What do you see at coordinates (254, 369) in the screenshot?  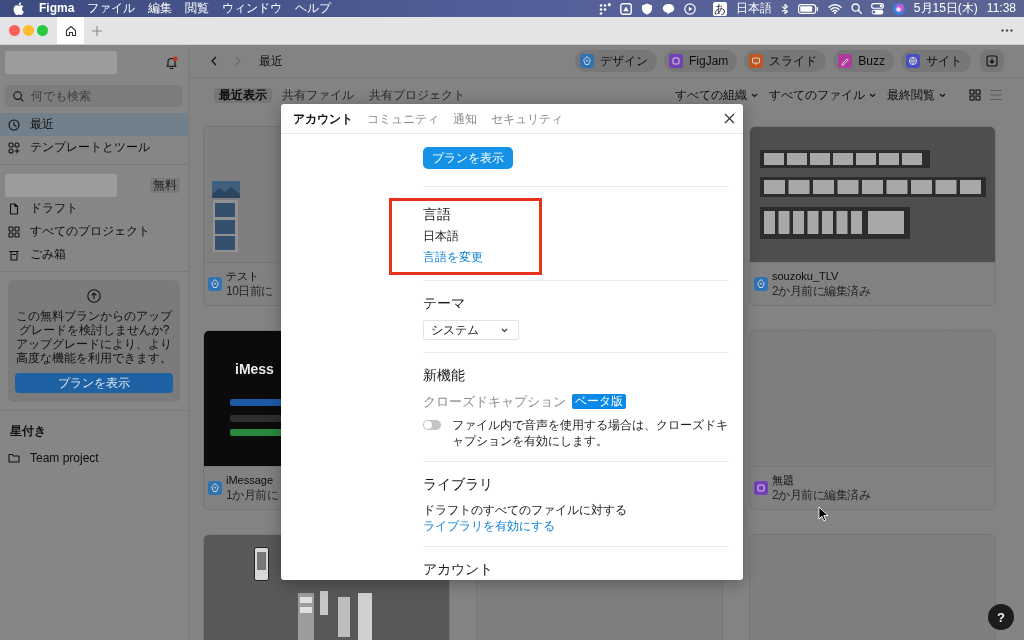 I see `preview-title: iMess` at bounding box center [254, 369].